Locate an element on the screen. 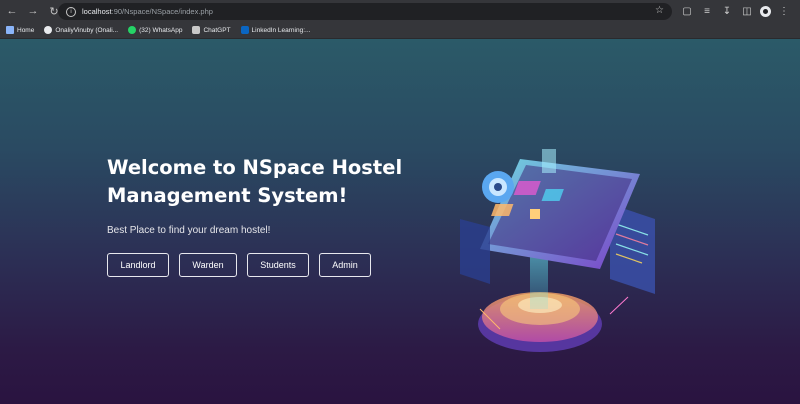 The width and height of the screenshot is (800, 404). site-info-icon: i is located at coordinates (71, 11).